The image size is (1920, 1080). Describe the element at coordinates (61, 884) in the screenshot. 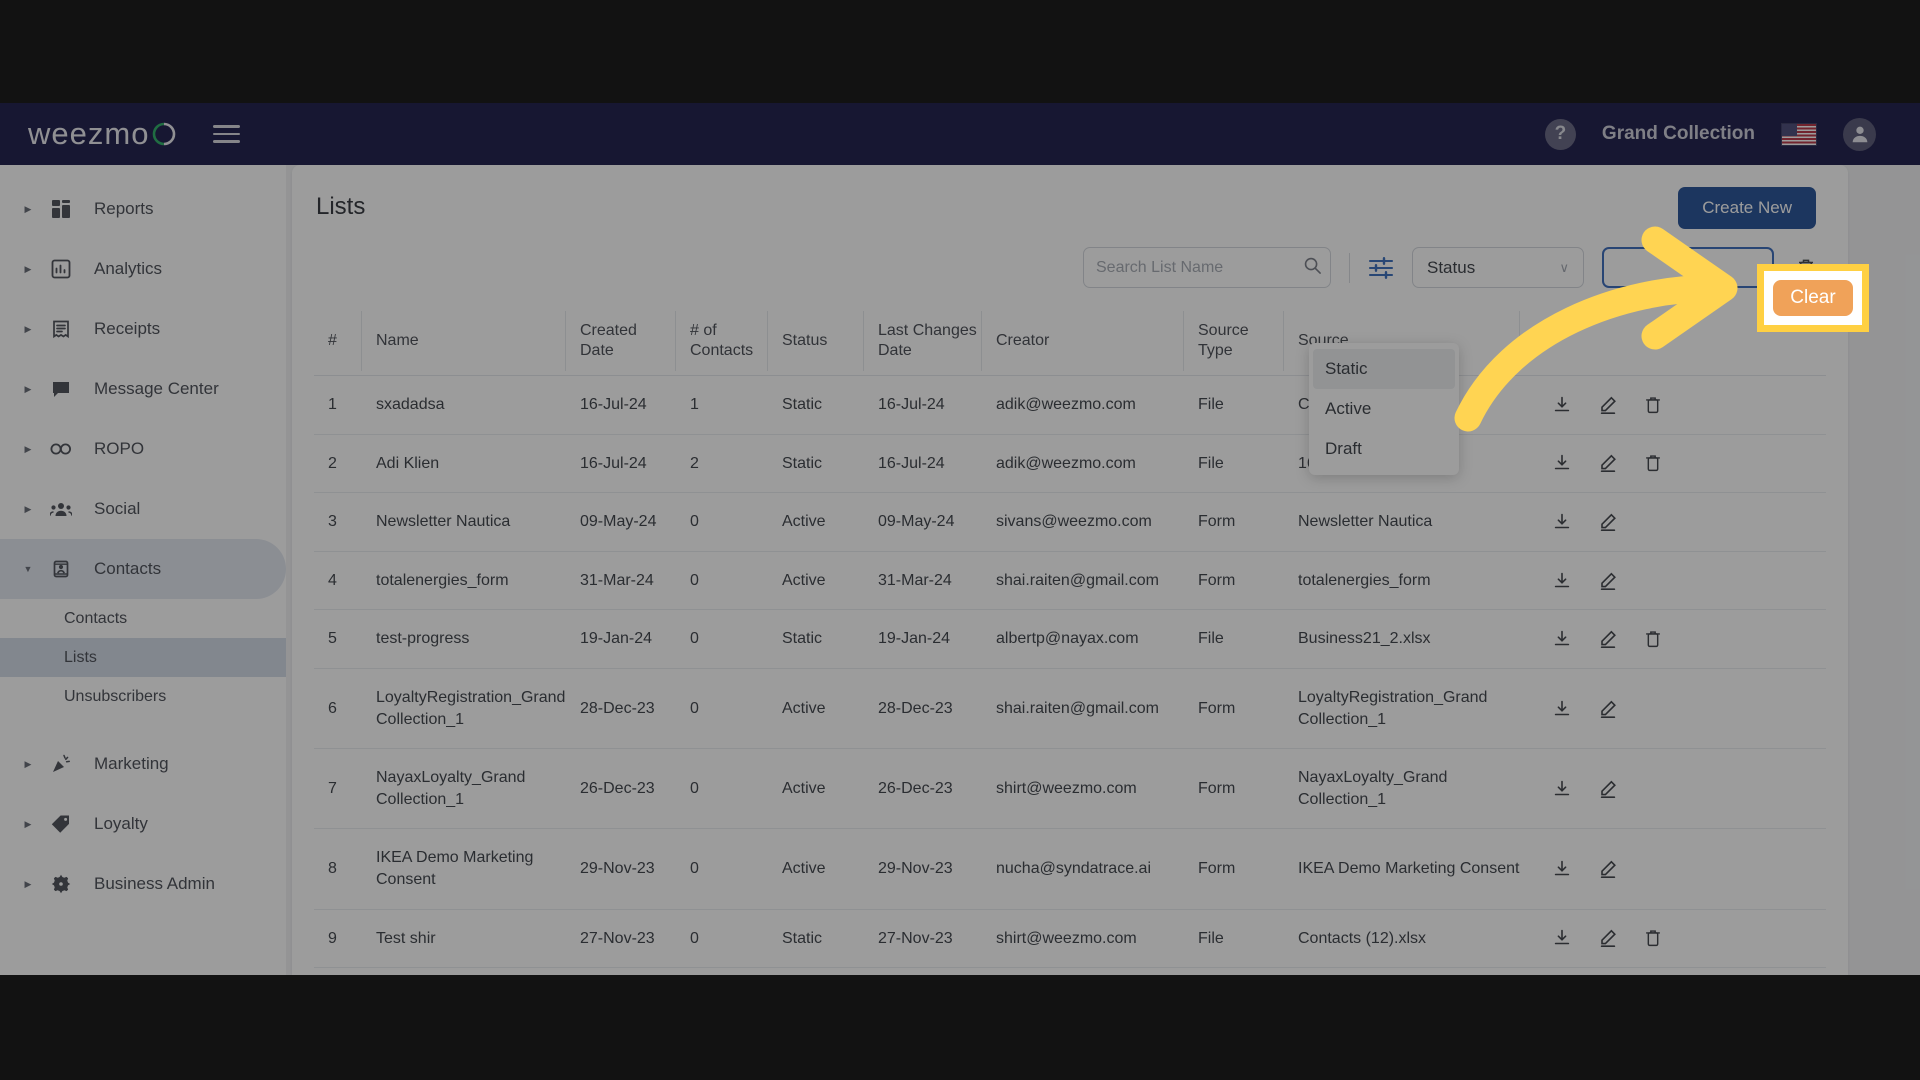

I see `gear-icon` at that location.